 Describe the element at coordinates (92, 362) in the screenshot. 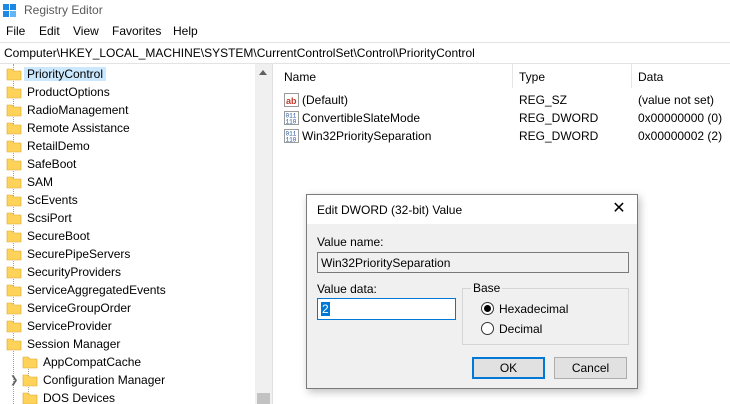

I see `tree-item-label: AppCompatCache` at that location.